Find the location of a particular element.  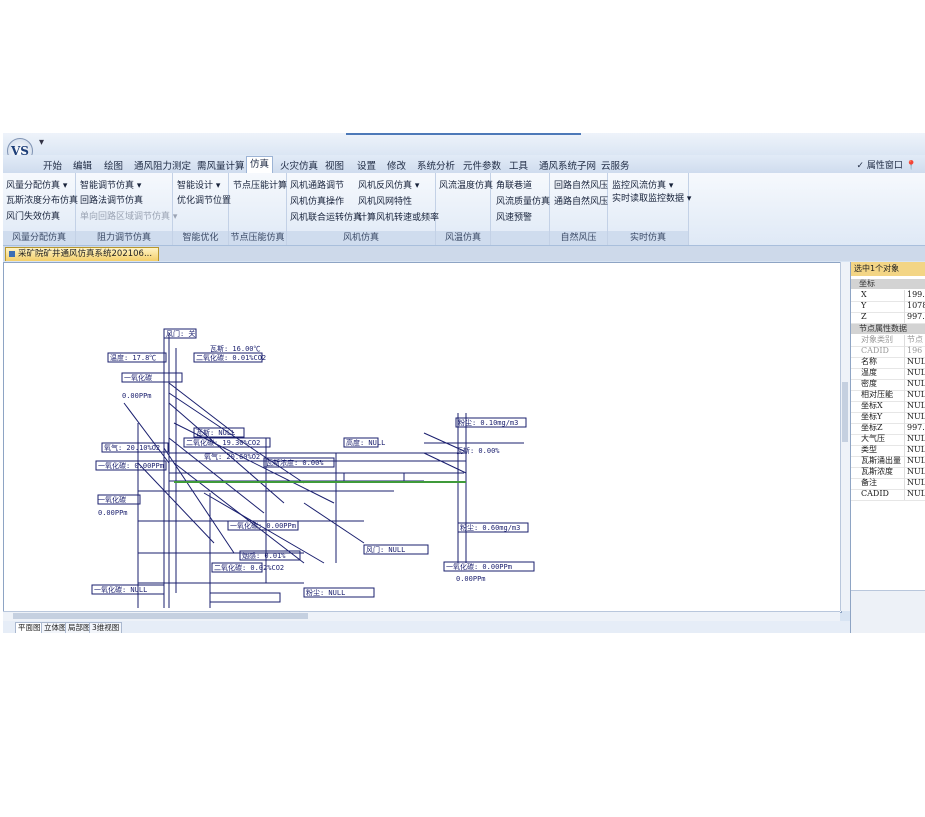

group-label: 实时仿真 is located at coordinates (648, 238).